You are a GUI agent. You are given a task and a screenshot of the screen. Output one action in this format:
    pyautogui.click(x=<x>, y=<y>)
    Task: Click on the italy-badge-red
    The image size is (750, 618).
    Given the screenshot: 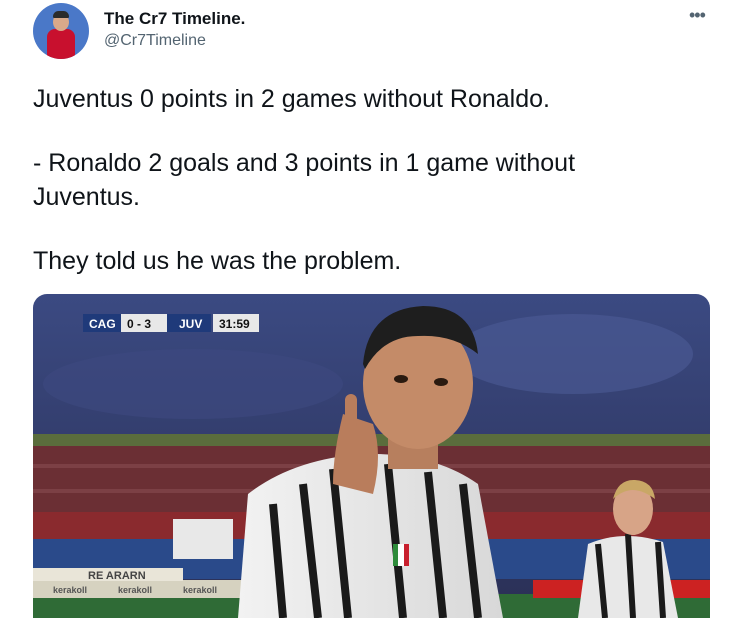 What is the action you would take?
    pyautogui.click(x=406, y=555)
    